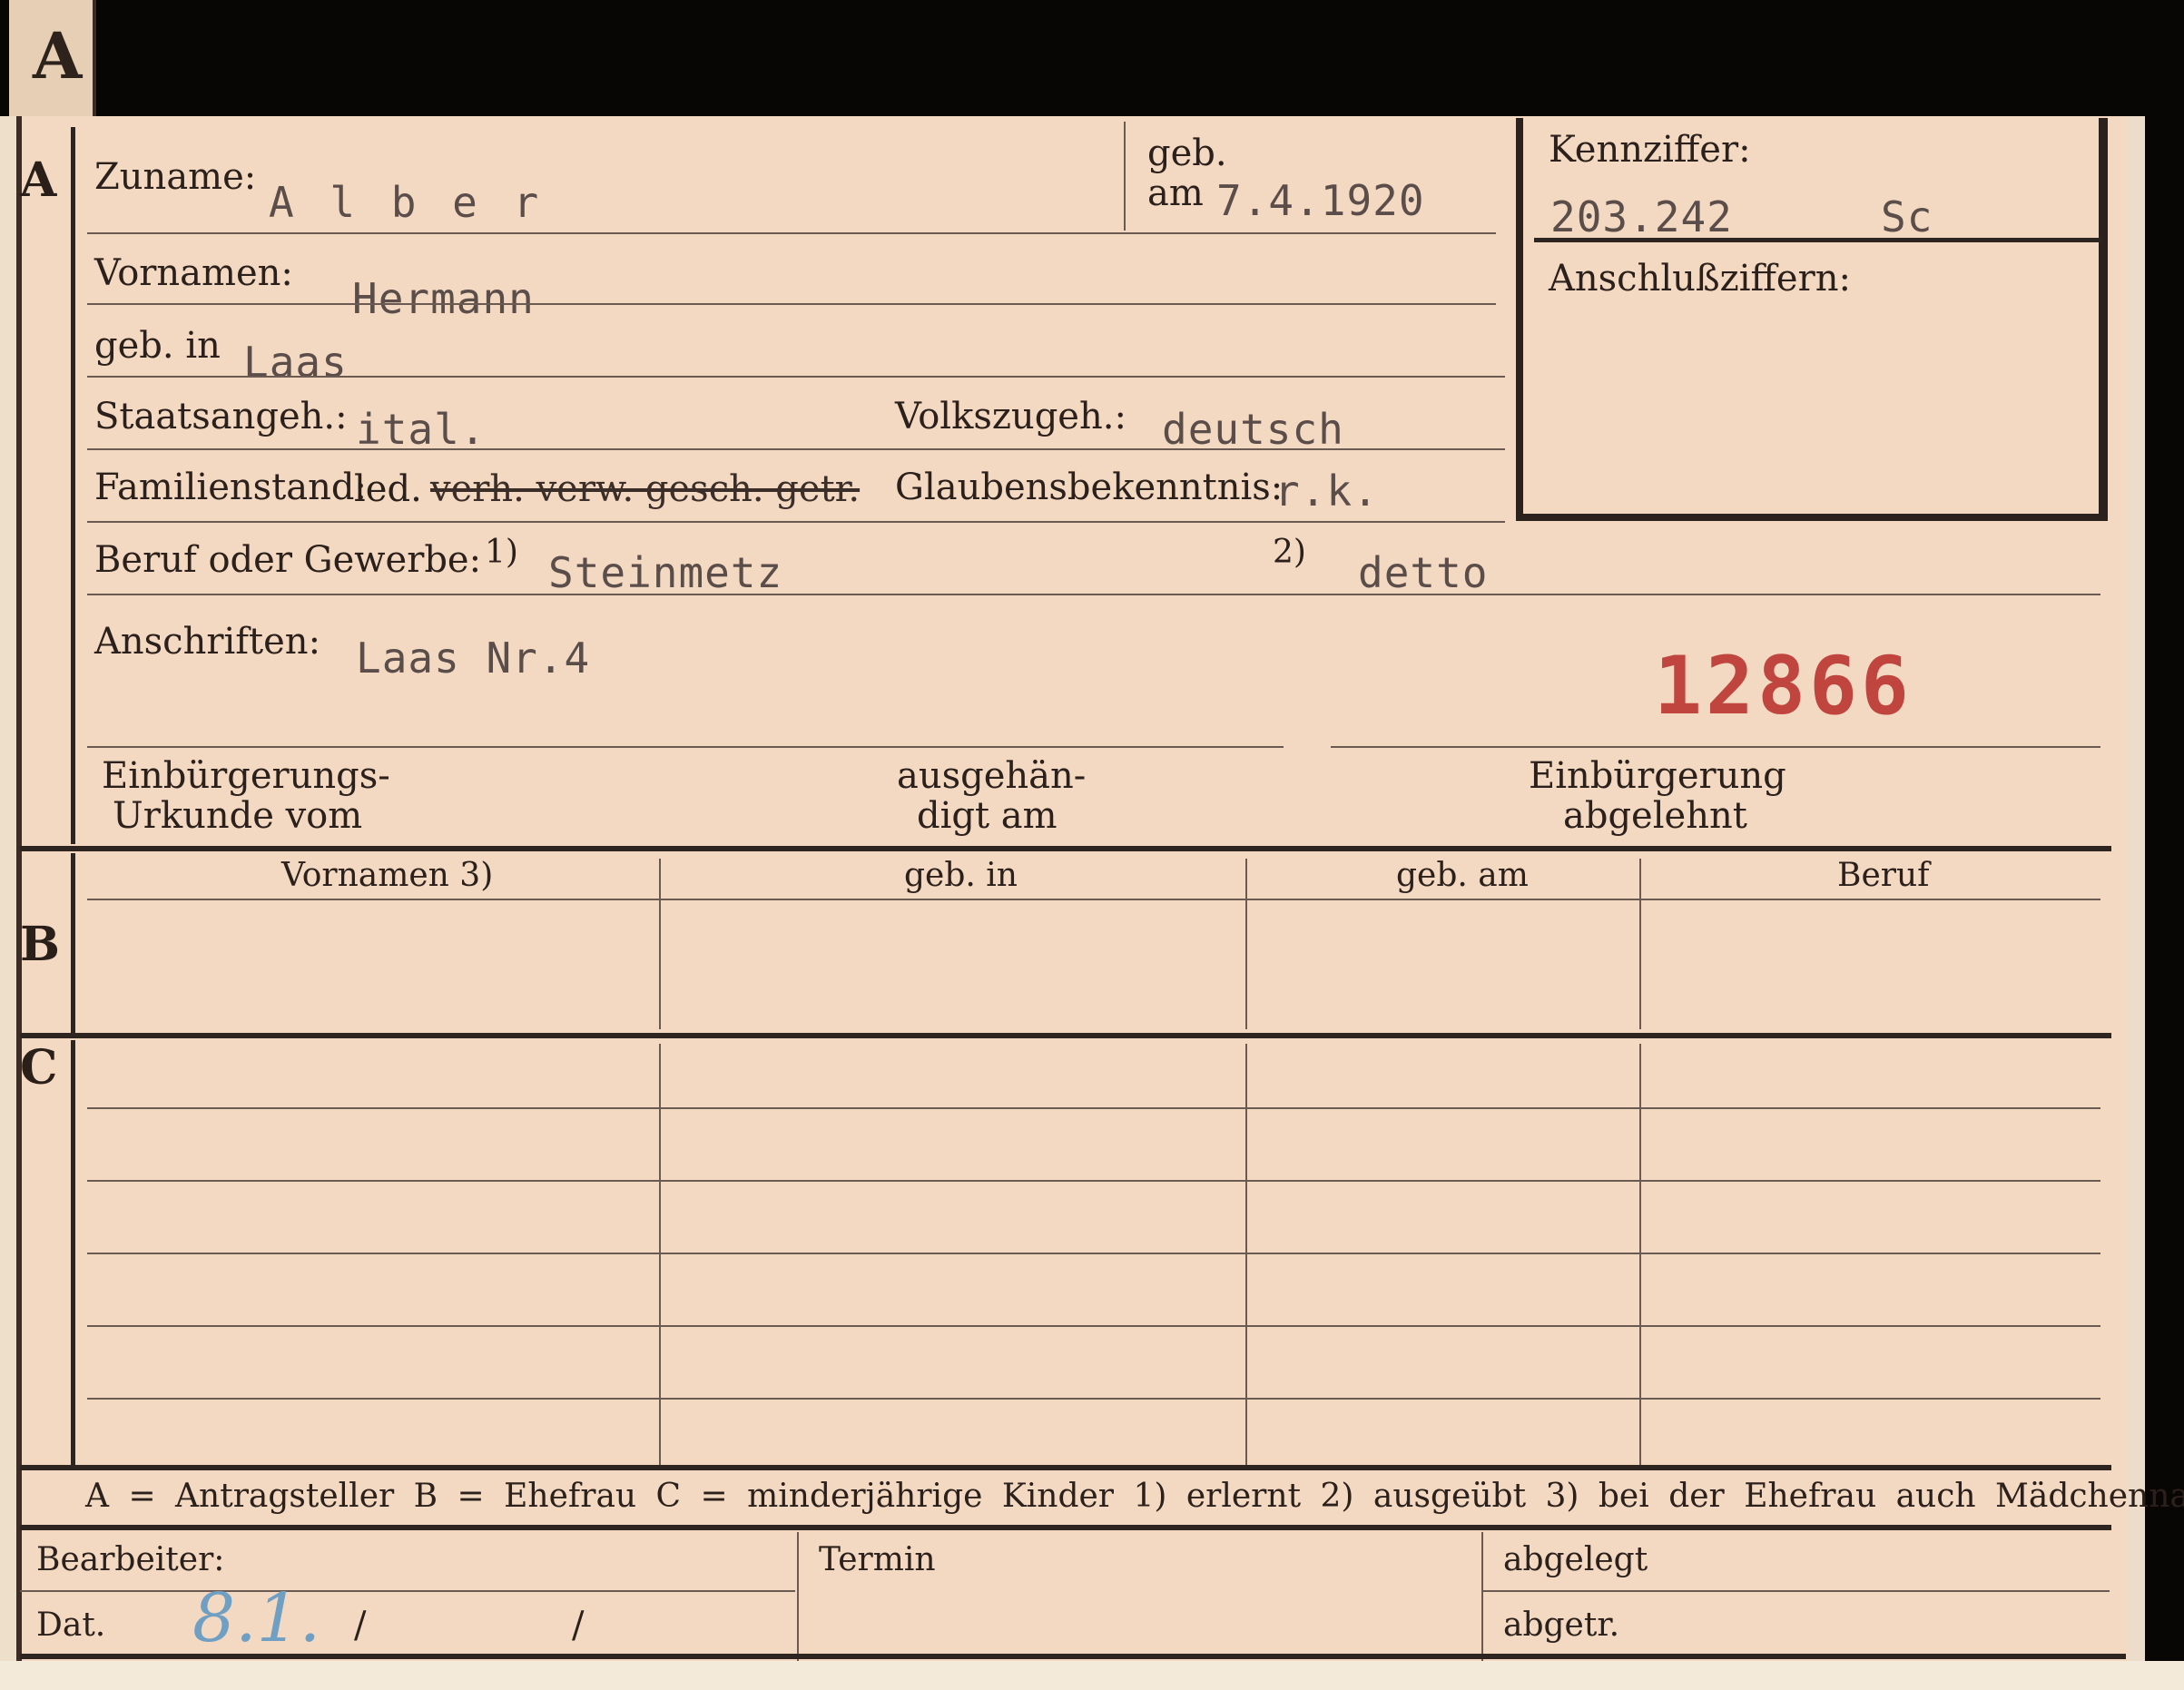 This screenshot has height=1690, width=2184. What do you see at coordinates (130, 1559) in the screenshot?
I see `bearbeiter-label: Bearbeiter:` at bounding box center [130, 1559].